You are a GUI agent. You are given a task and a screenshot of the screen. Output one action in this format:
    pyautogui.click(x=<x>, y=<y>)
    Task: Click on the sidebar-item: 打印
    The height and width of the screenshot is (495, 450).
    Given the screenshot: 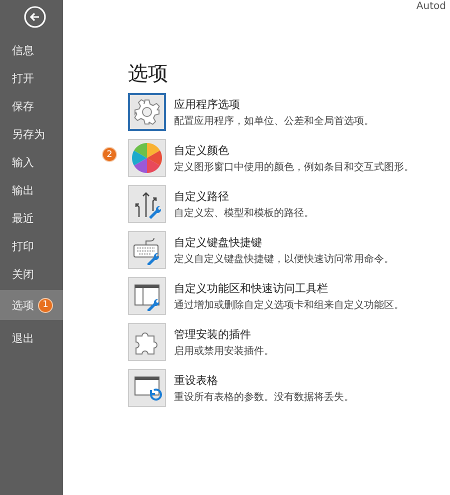 What is the action you would take?
    pyautogui.click(x=17, y=246)
    